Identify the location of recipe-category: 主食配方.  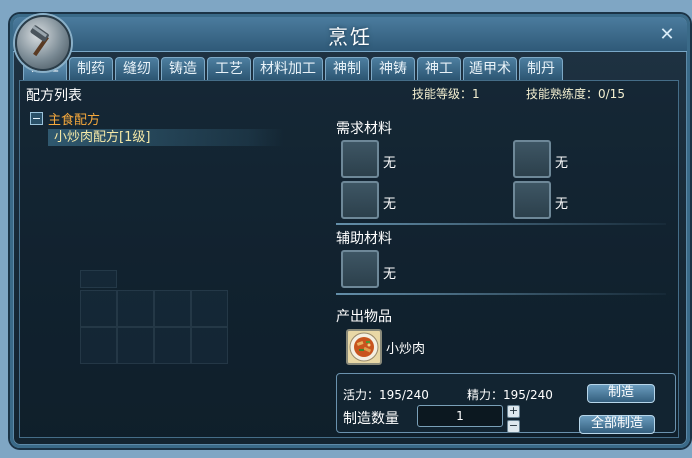
(65, 118).